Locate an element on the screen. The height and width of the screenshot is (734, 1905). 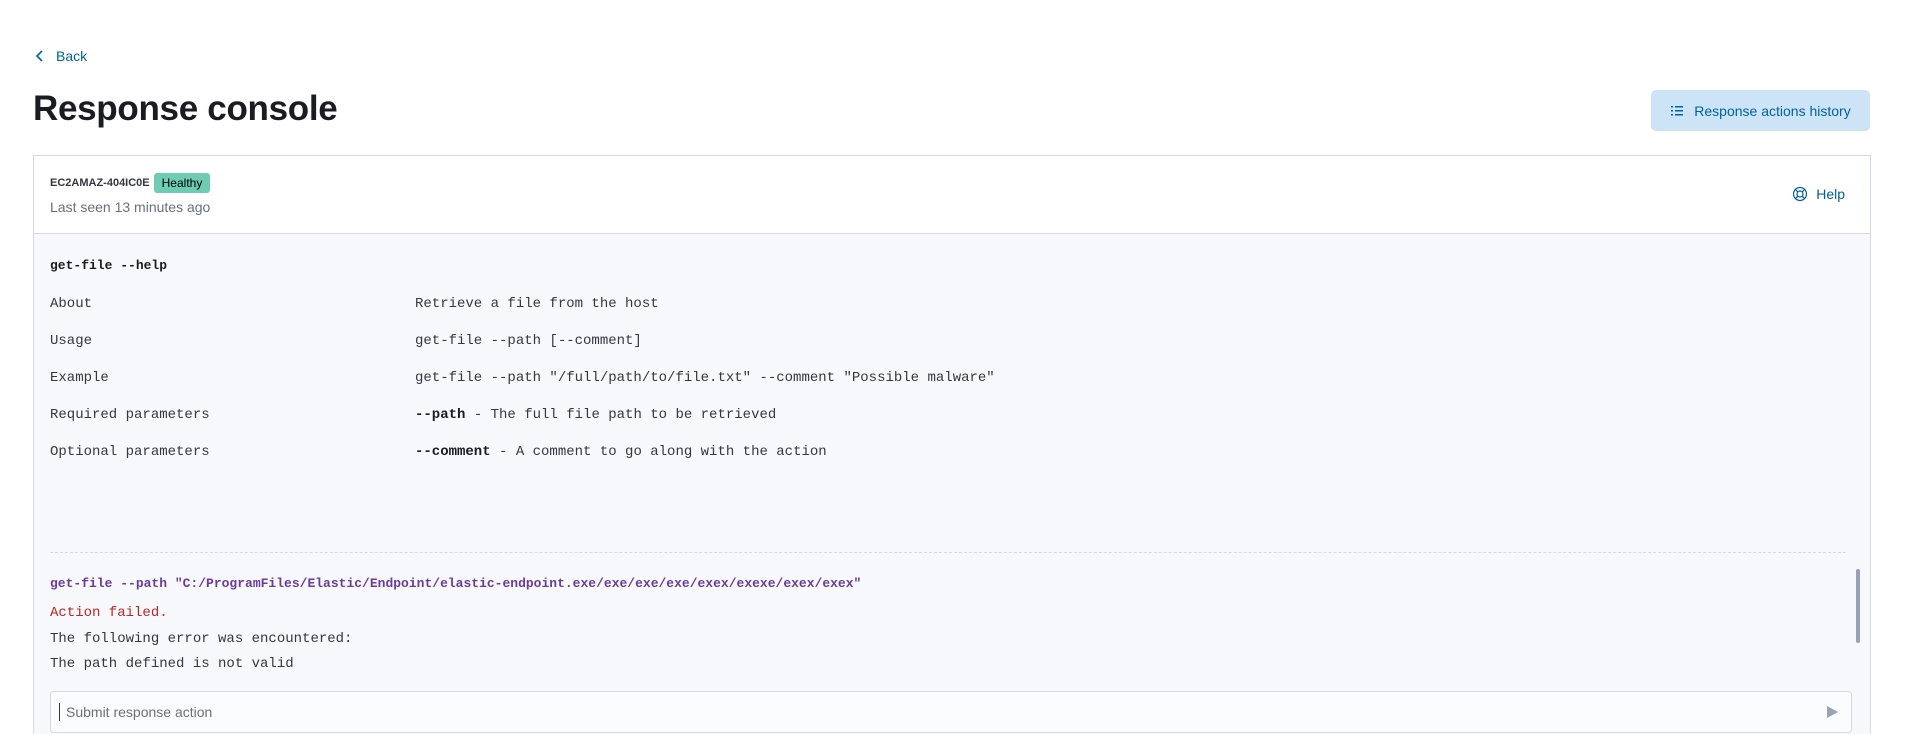
host-info: EC2AMAZ-404IC0E Healthy is located at coordinates (130, 183).